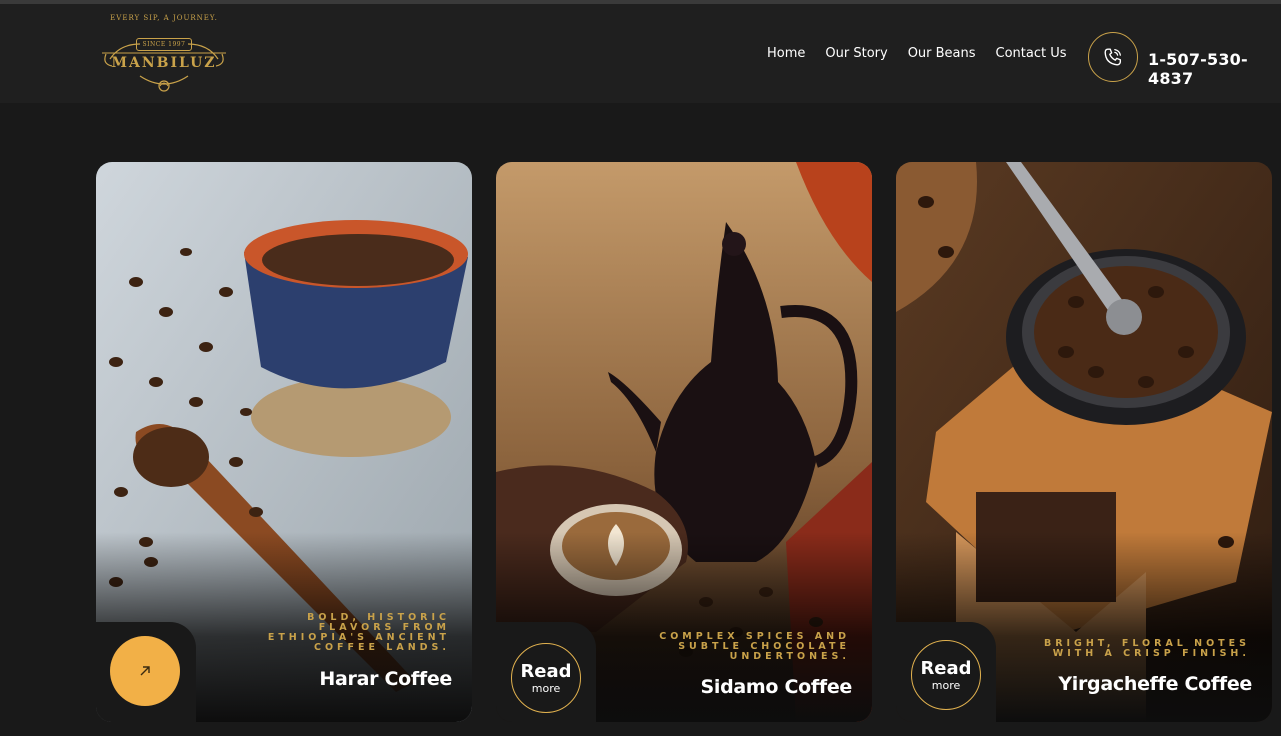 Image resolution: width=1281 pixels, height=736 pixels. Describe the element at coordinates (786, 53) in the screenshot. I see `nav-home: Home` at that location.